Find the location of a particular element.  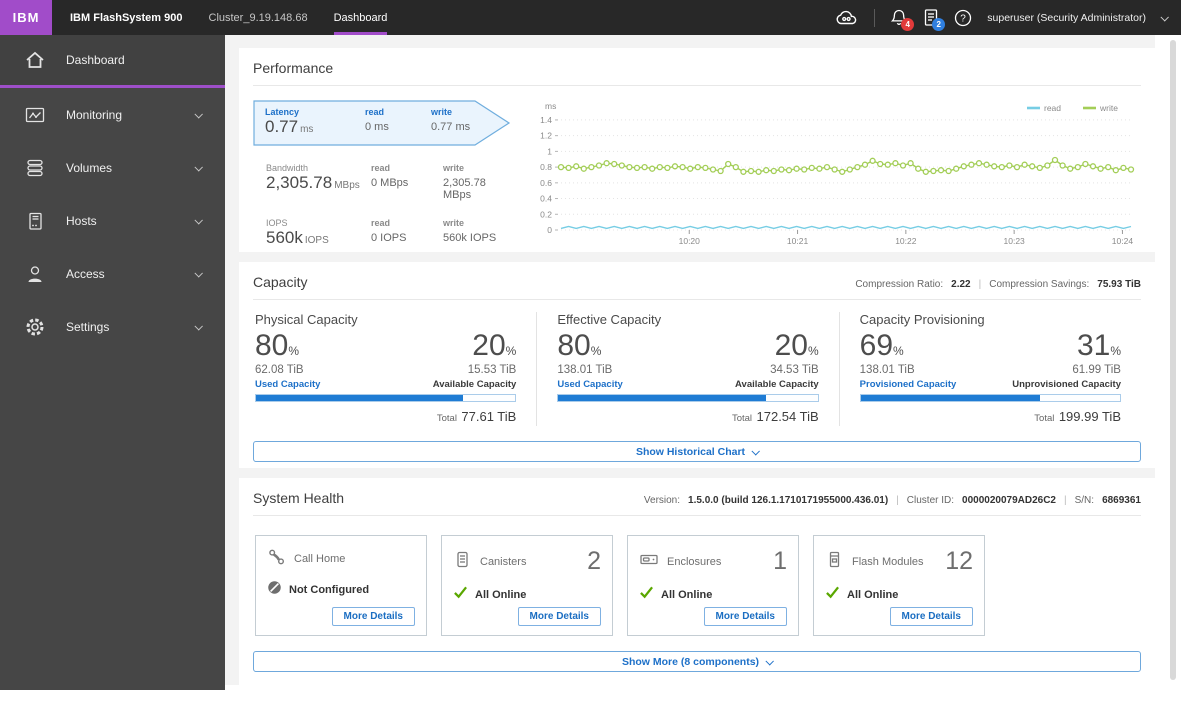

topbar-divider is located at coordinates (875, 17).